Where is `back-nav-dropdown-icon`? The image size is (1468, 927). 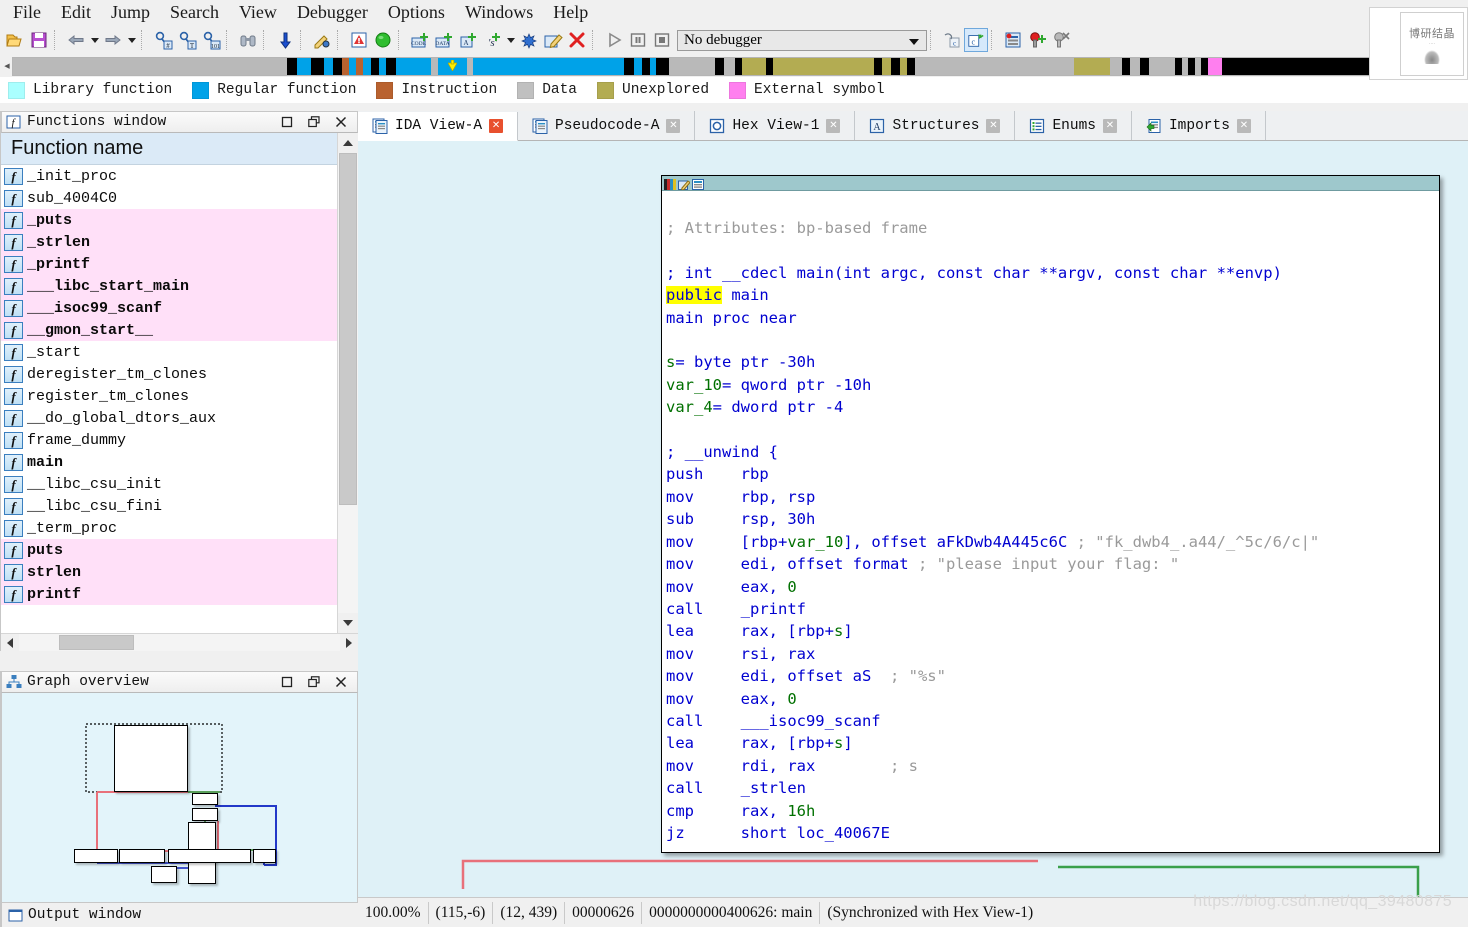 back-nav-dropdown-icon is located at coordinates (94, 40).